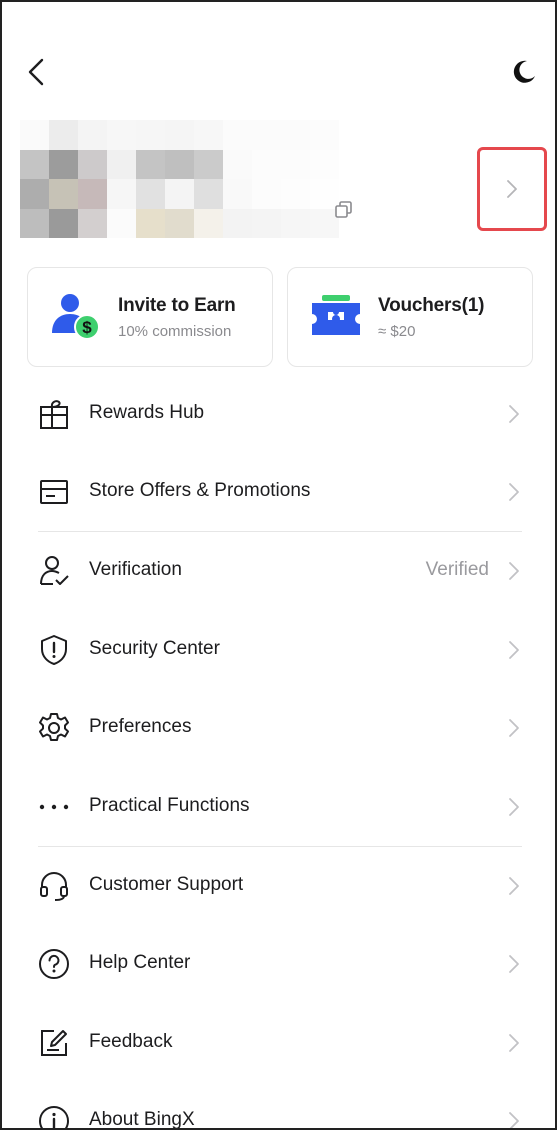 This screenshot has width=557, height=1130. What do you see at coordinates (177, 305) in the screenshot?
I see `invite-card-title: Invite to Earn` at bounding box center [177, 305].